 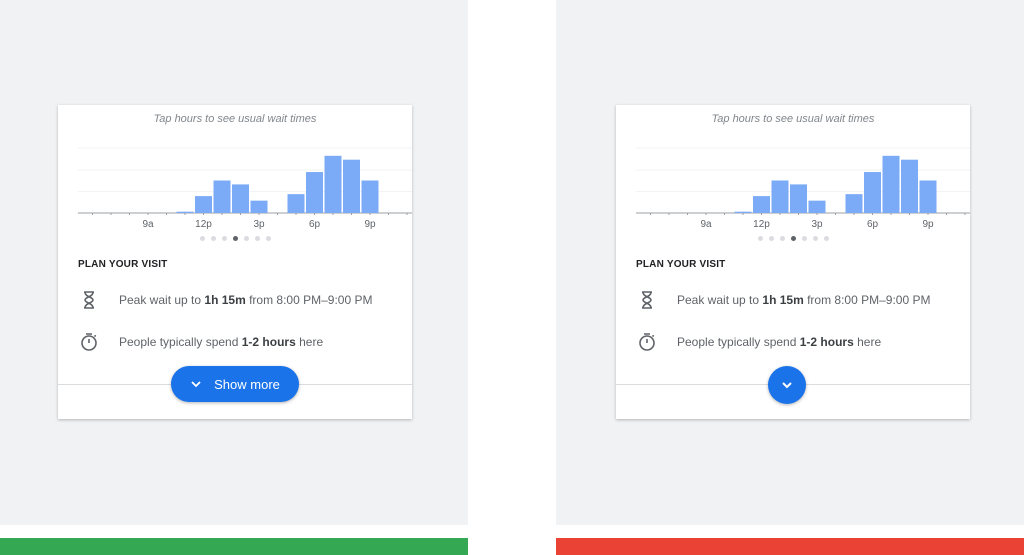 What do you see at coordinates (247, 384) in the screenshot?
I see `show-more-label: Show more` at bounding box center [247, 384].